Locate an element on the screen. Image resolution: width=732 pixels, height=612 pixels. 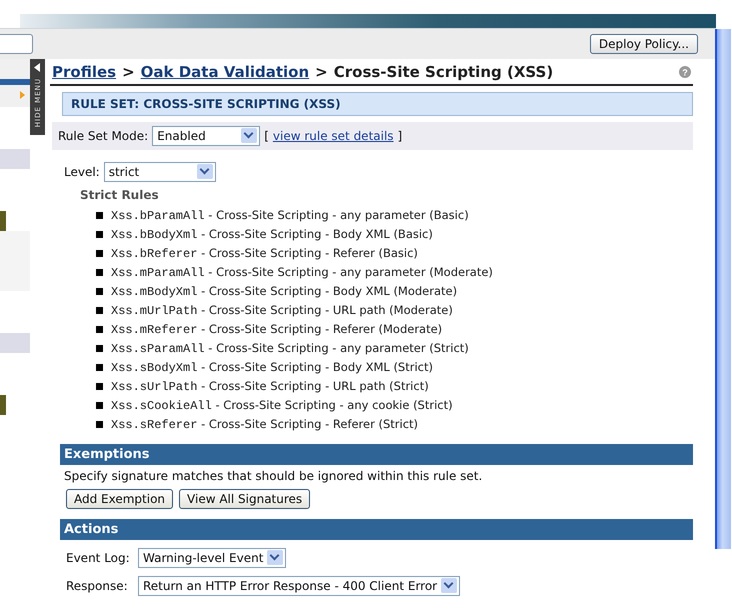
page-title: Cross-Site Scripting (XSS) is located at coordinates (444, 72).